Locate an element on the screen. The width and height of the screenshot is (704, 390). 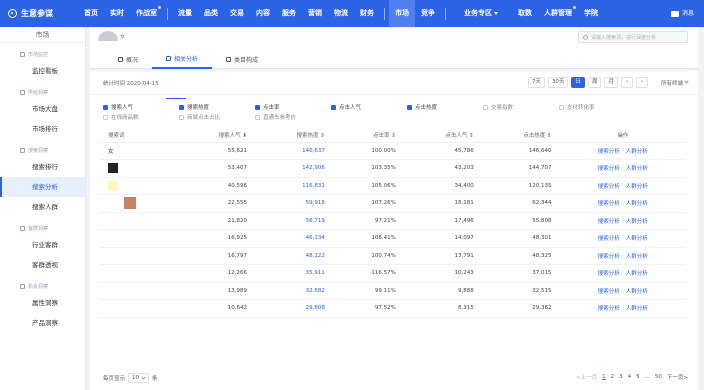
column-header: 搜索人气 ⬇ is located at coordinates (216, 136).